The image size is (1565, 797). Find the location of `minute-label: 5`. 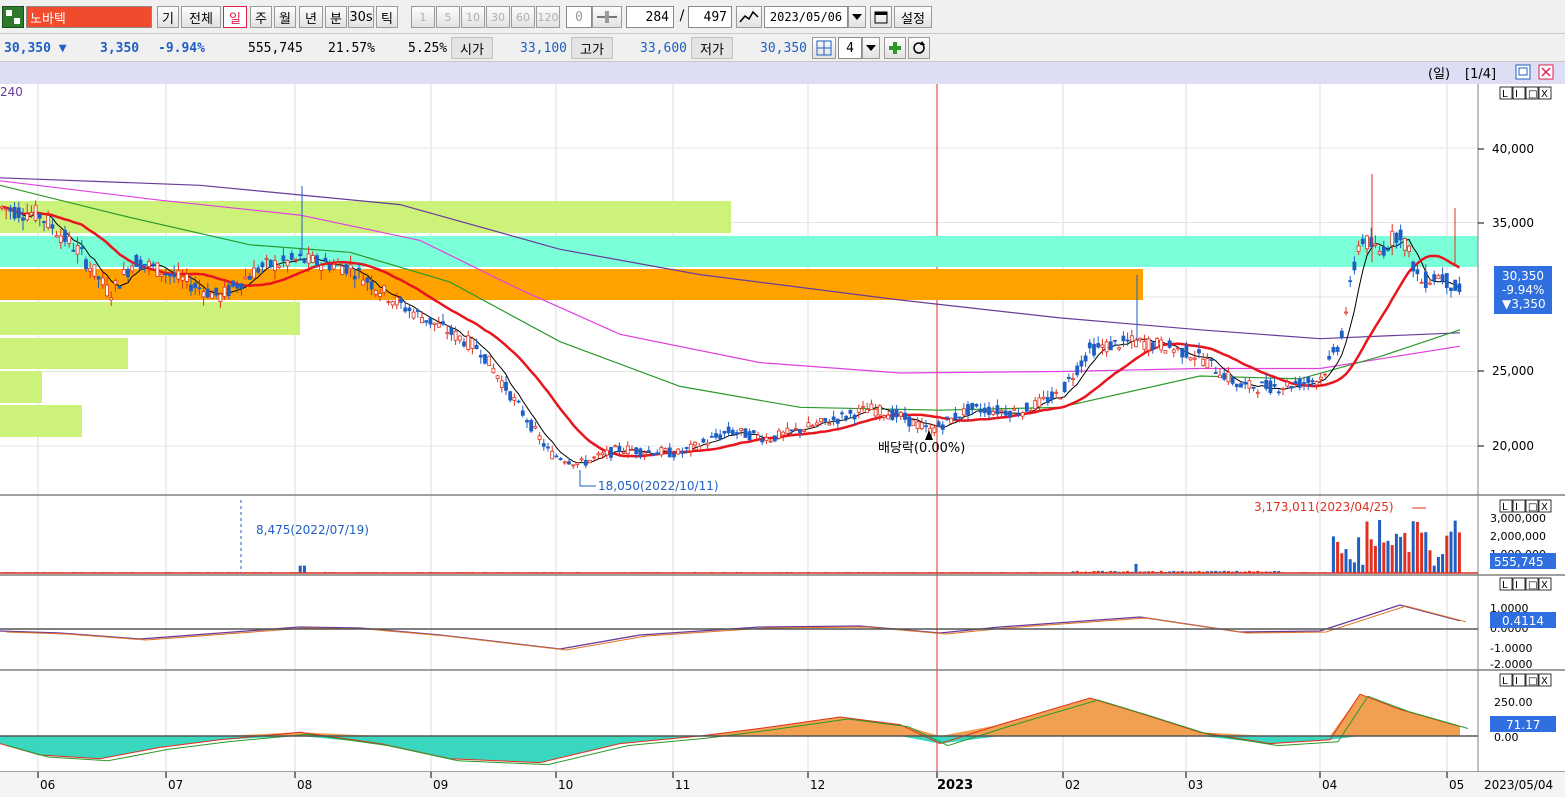

minute-label: 5 is located at coordinates (448, 17).